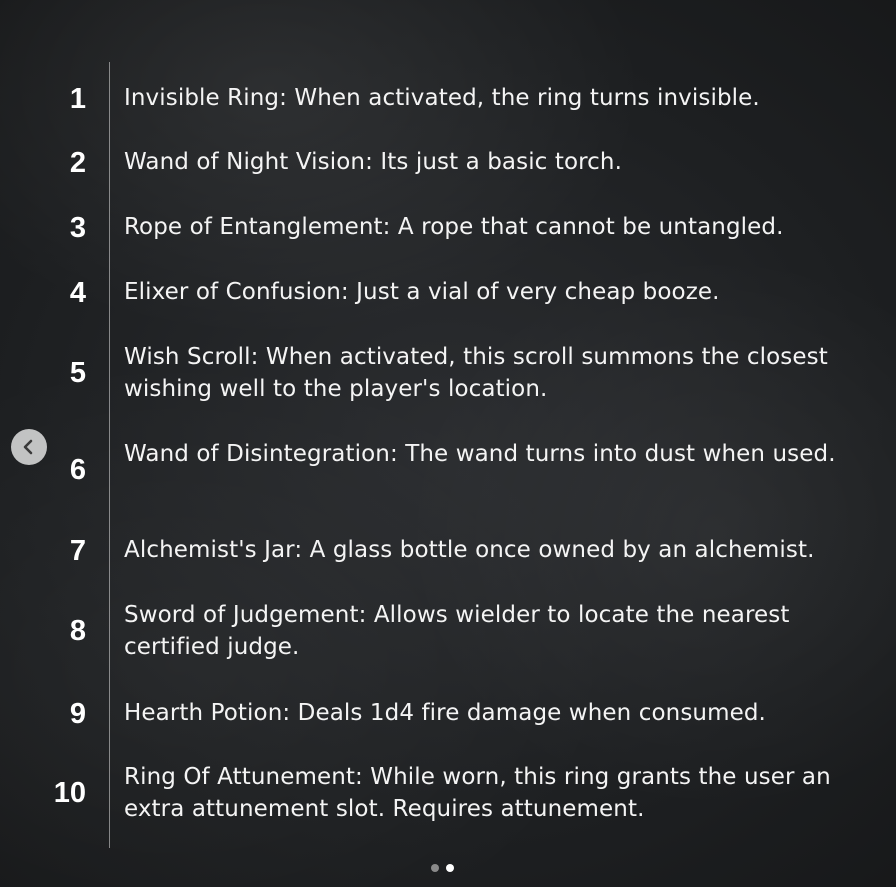  I want to click on item-number: 1, so click(77, 99).